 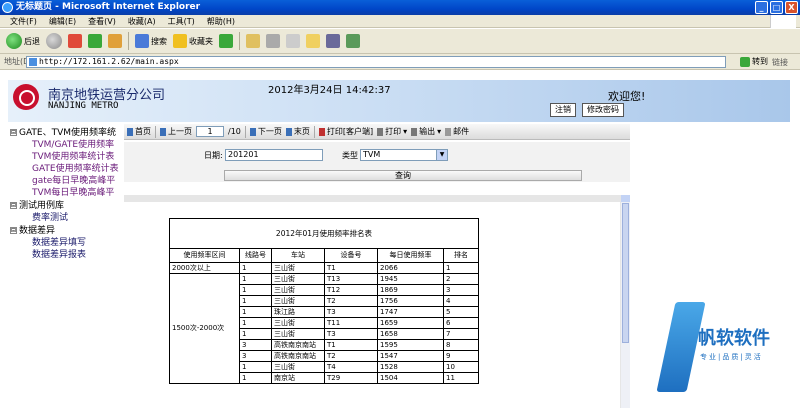 What do you see at coordinates (392, 131) in the screenshot?
I see `print-button: 打印 ▾` at bounding box center [392, 131].